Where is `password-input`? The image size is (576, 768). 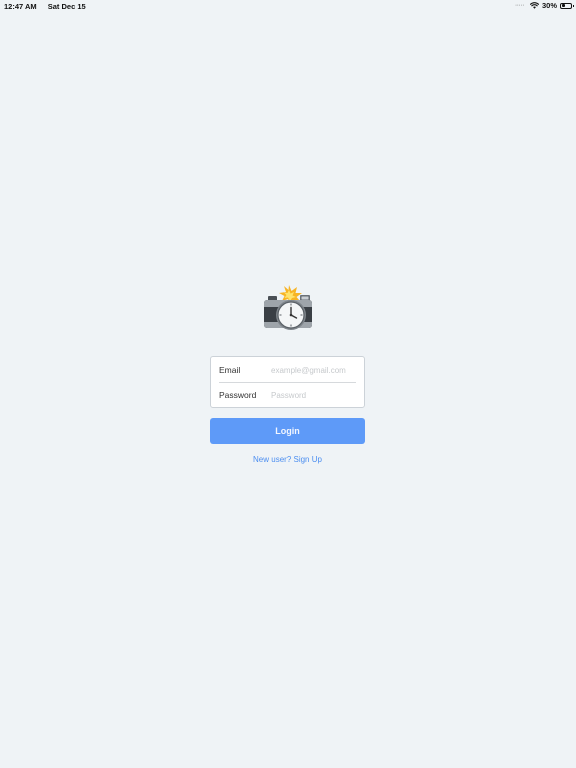 password-input is located at coordinates (313, 395).